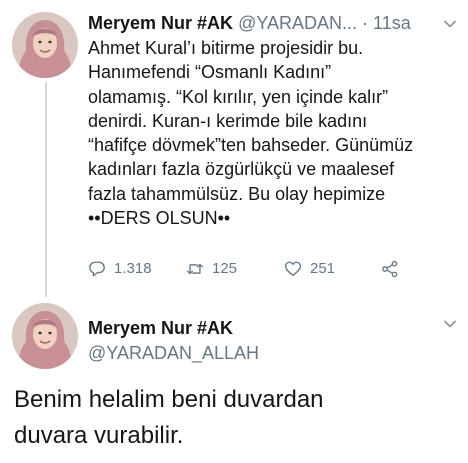 Image resolution: width=468 pixels, height=463 pixels. I want to click on tweet-text-line: Ahmet Kural’ı bitirme projesidir bu., so click(226, 48).